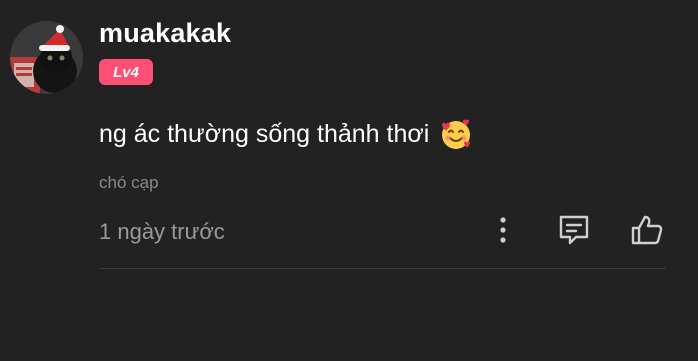 The width and height of the screenshot is (698, 361). What do you see at coordinates (129, 183) in the screenshot?
I see `reply-to-label: chó cạp` at bounding box center [129, 183].